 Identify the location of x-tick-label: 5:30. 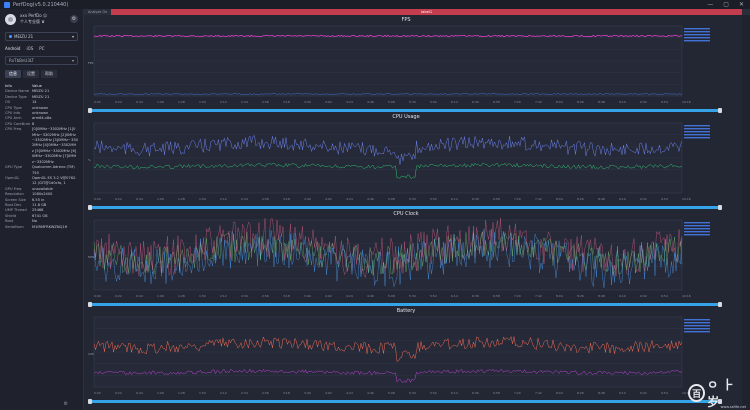
(412, 102).